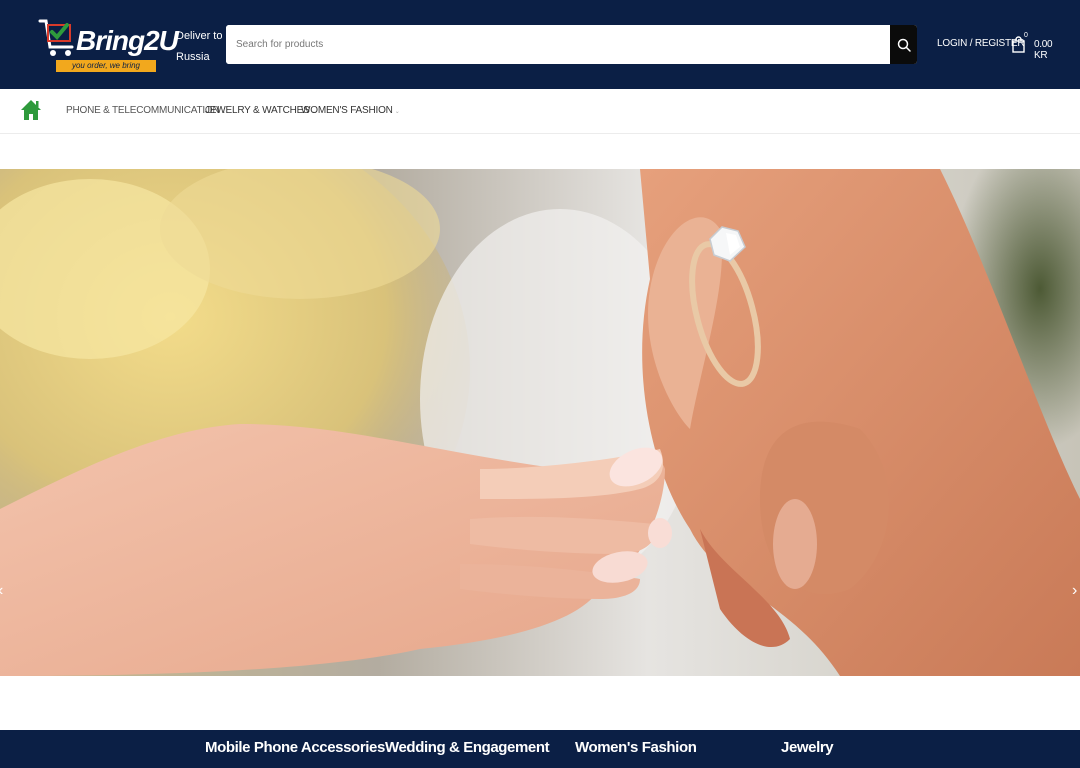  What do you see at coordinates (3, 591) in the screenshot?
I see `chevron-left-icon: ‹` at bounding box center [3, 591].